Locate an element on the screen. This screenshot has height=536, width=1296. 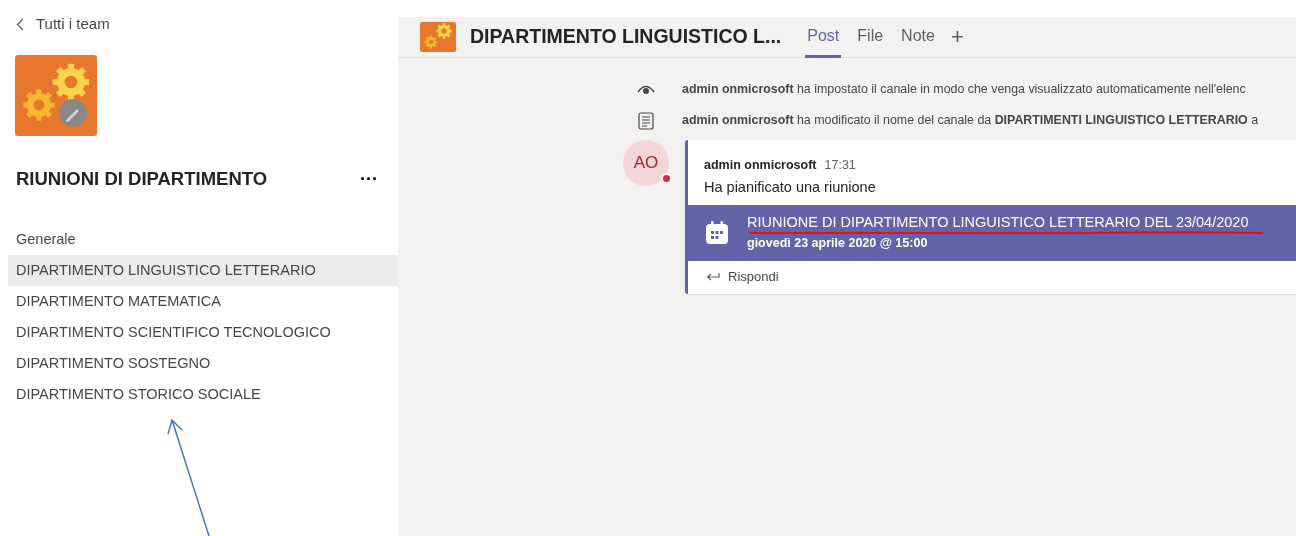
calendar-icon is located at coordinates (717, 232).